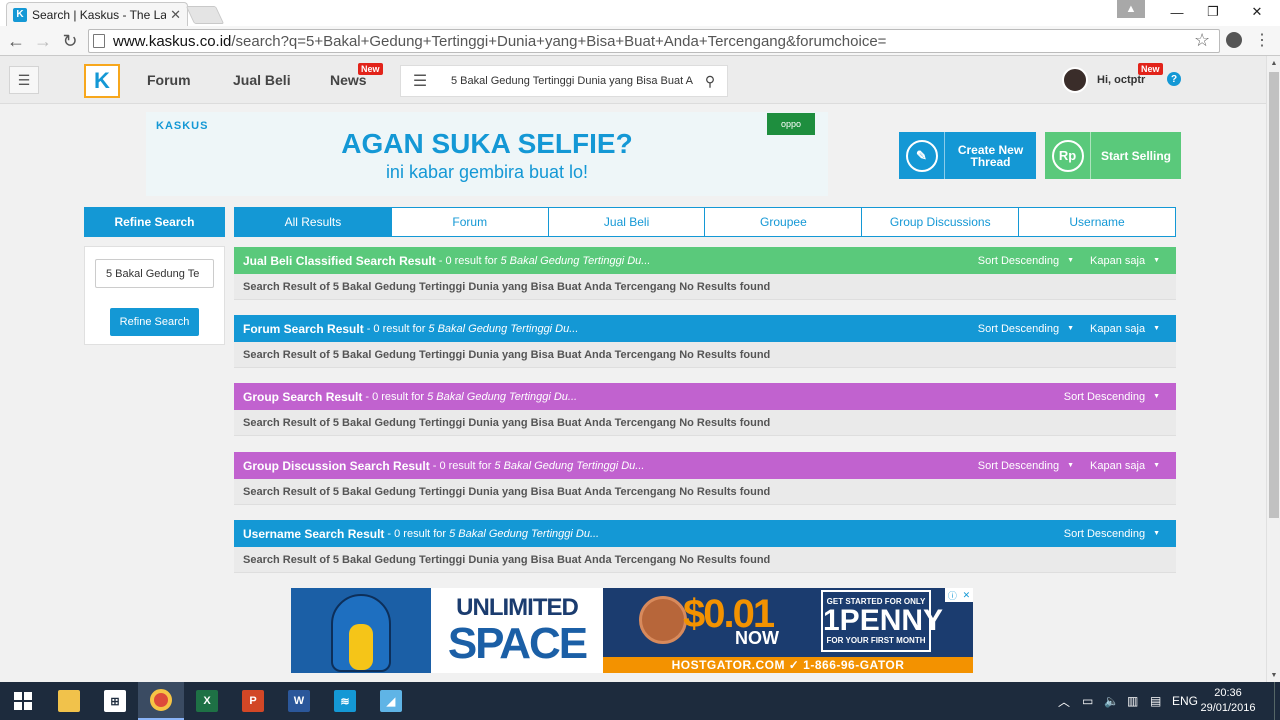  Describe the element at coordinates (43, 41) in the screenshot. I see `forward-icon: →` at that location.